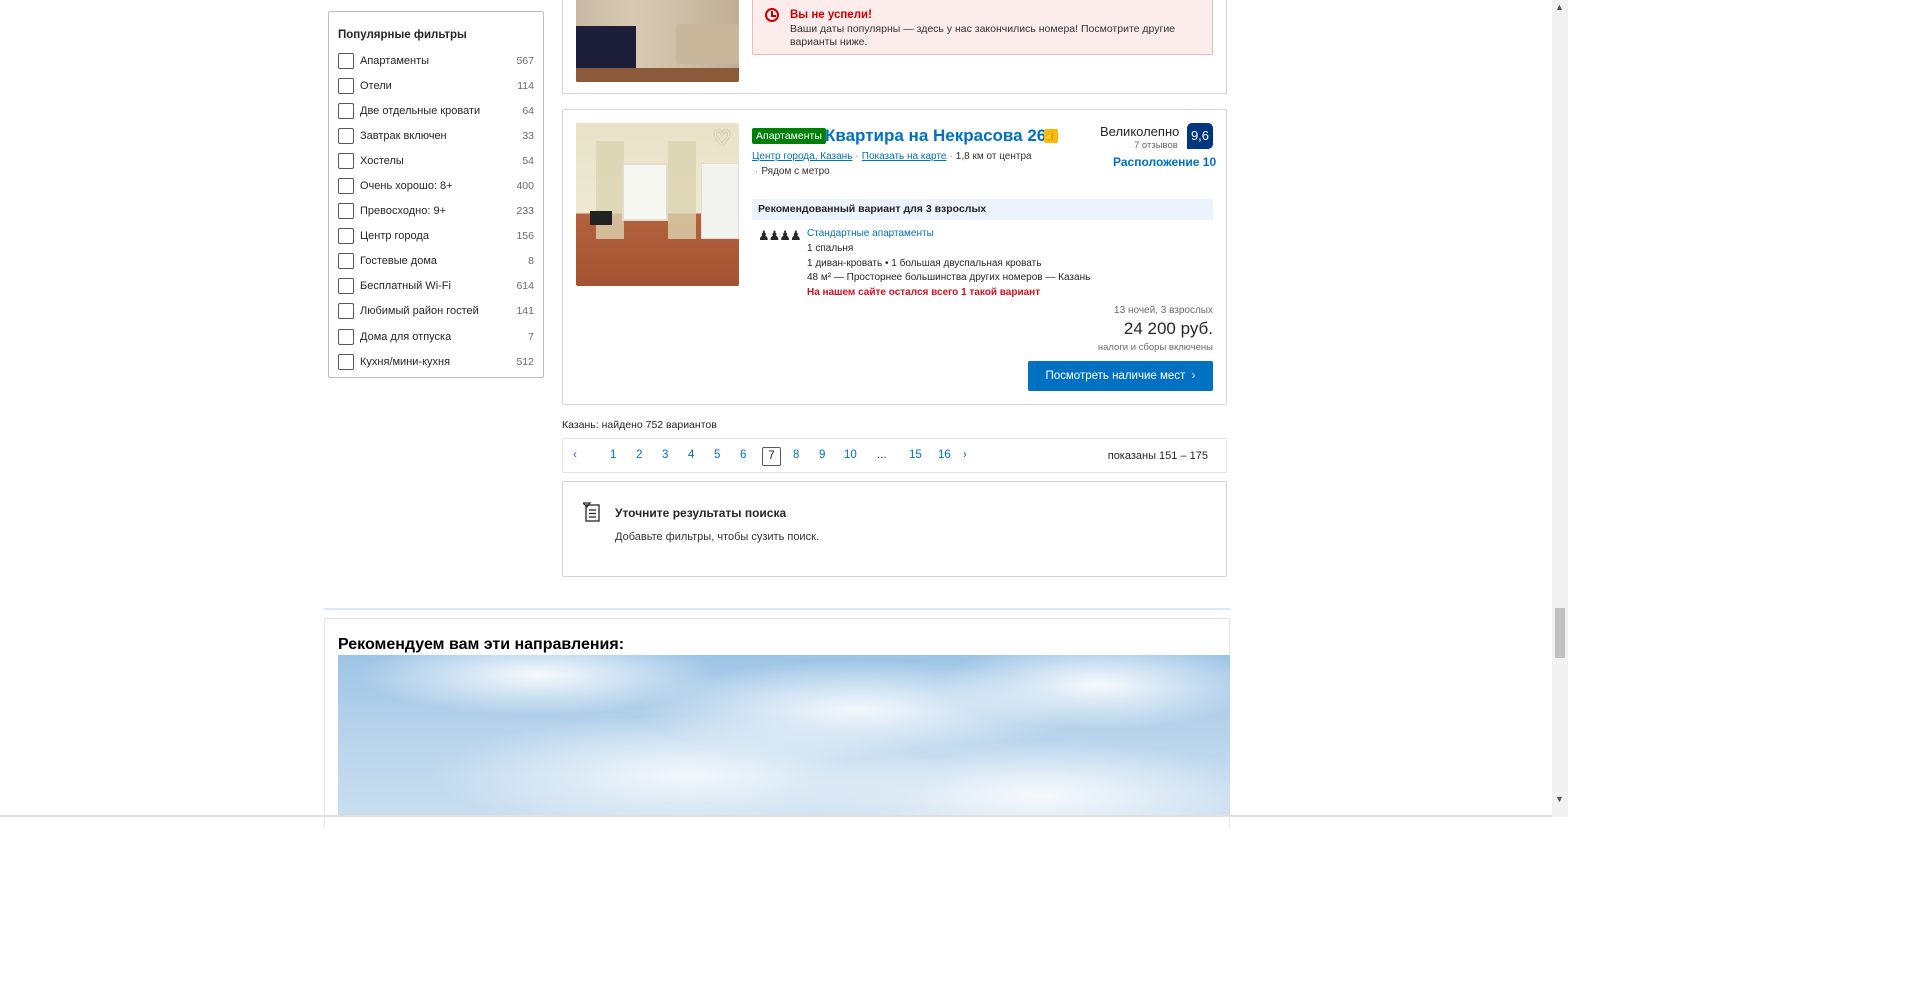  I want to click on next-page-chevron-icon: ›, so click(965, 455).